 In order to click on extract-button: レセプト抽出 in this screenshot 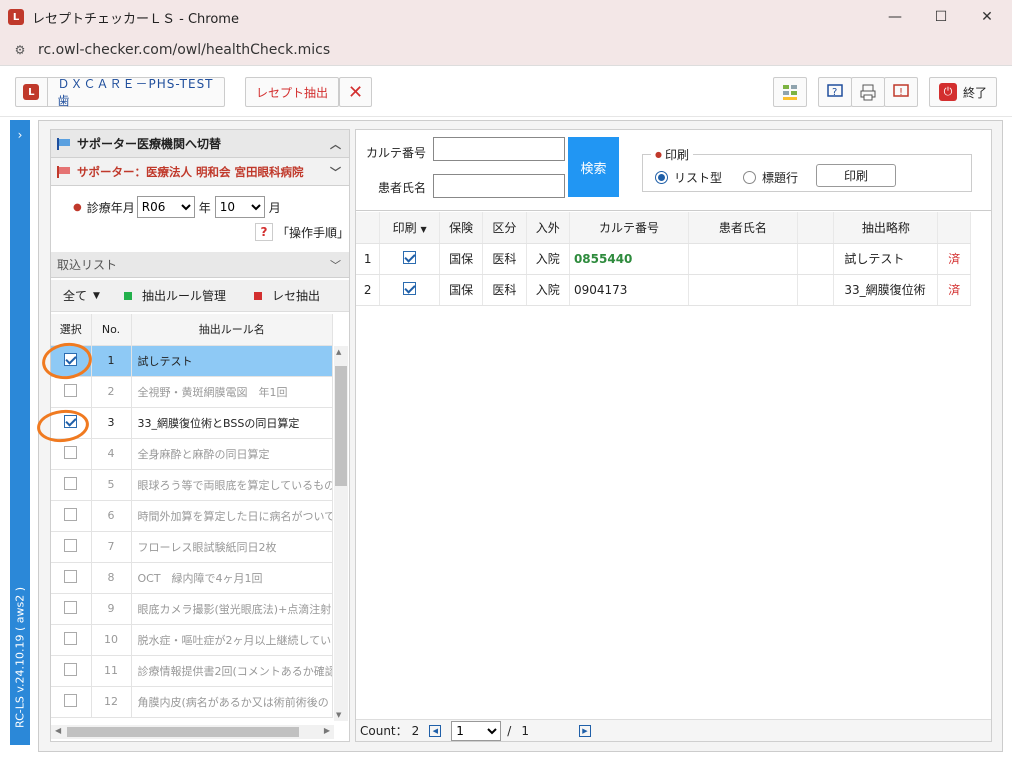, I will do `click(292, 92)`.